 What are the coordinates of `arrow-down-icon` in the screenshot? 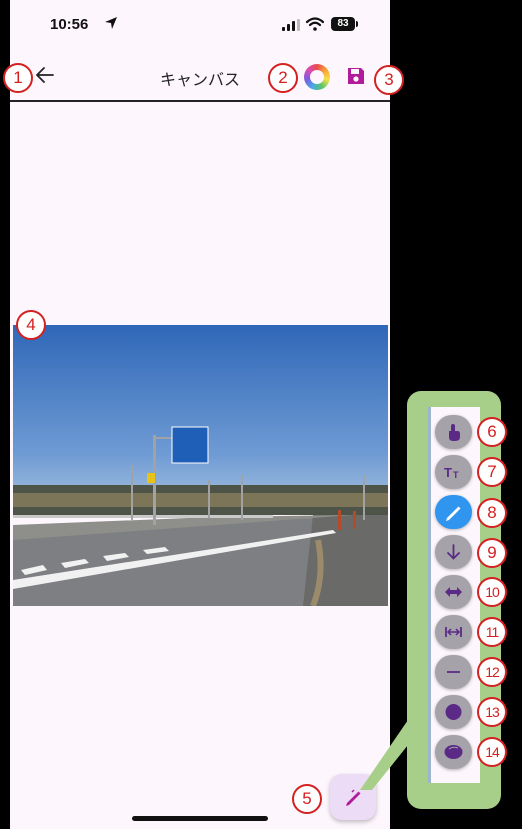 It's located at (453, 552).